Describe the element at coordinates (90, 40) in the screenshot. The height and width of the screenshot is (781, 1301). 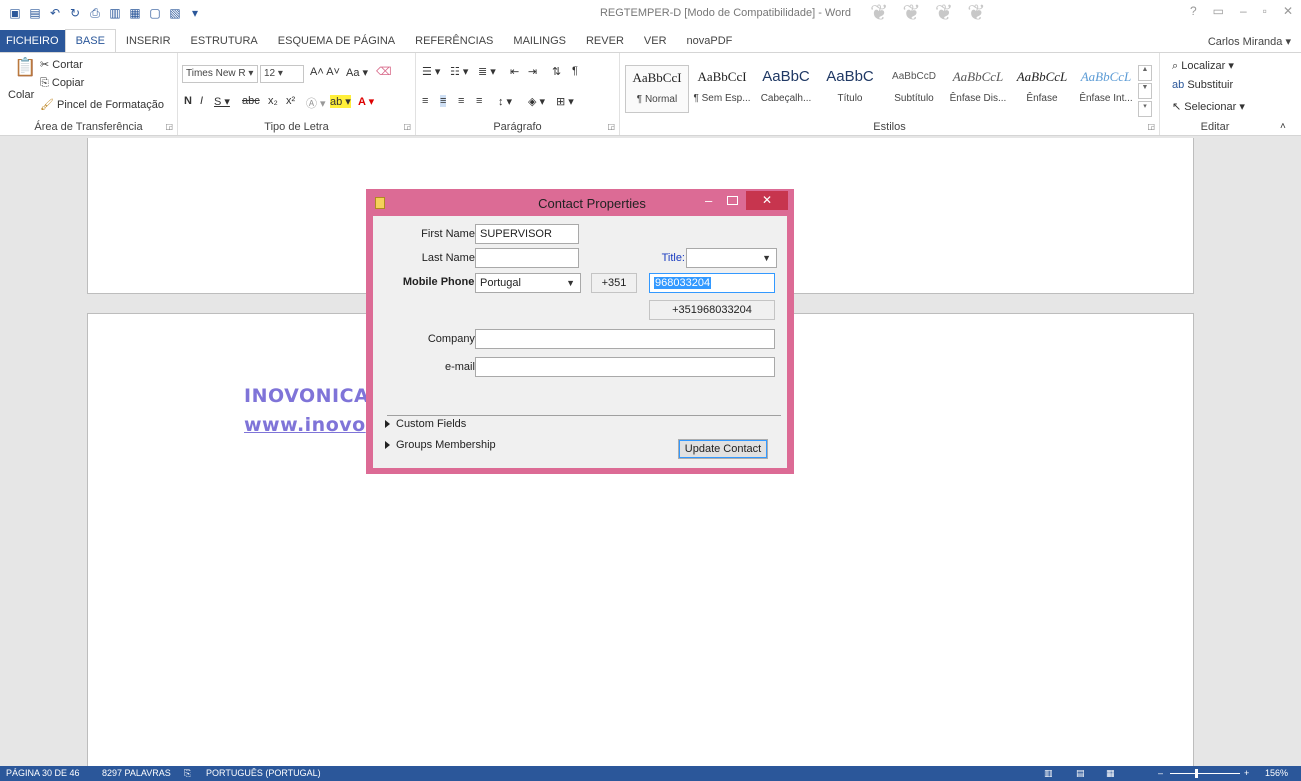
I see `tab-home: BASE` at that location.